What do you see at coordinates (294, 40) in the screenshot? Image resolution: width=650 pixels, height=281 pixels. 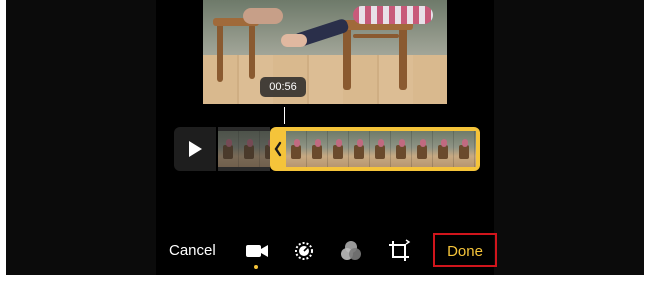 I see `child-foot` at bounding box center [294, 40].